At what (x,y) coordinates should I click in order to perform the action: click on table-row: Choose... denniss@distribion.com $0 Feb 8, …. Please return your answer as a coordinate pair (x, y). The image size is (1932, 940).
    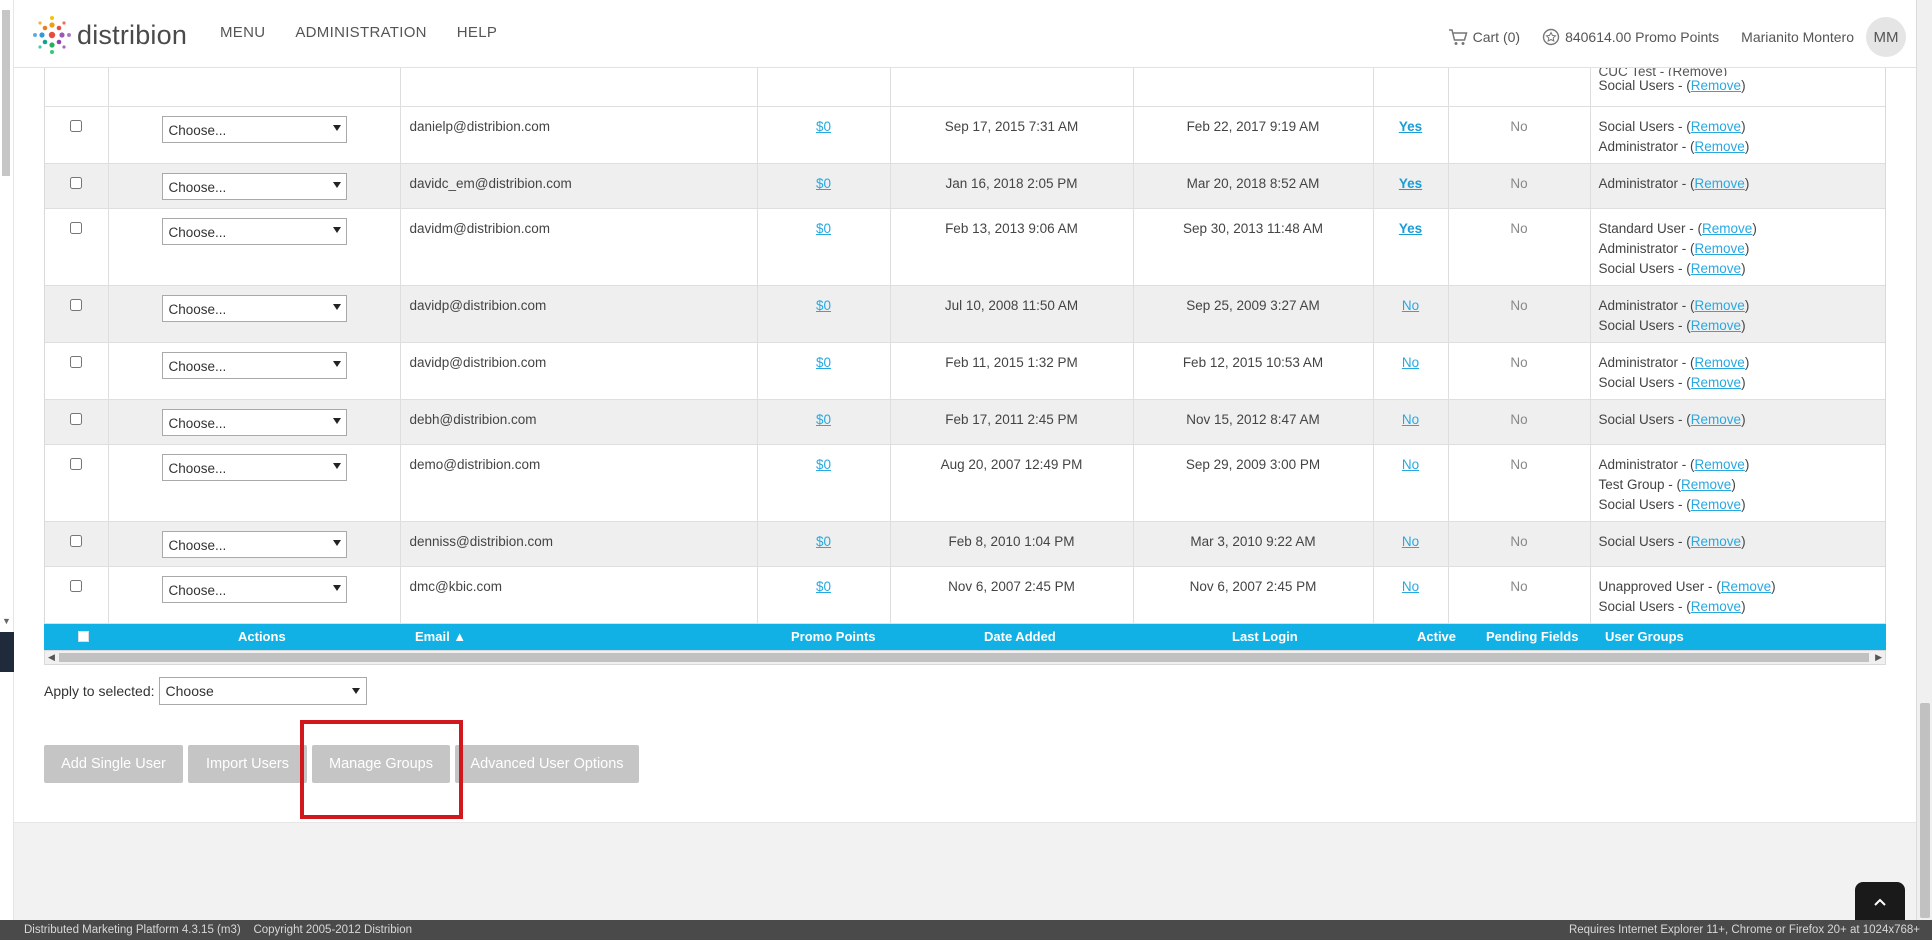
    Looking at the image, I should click on (965, 544).